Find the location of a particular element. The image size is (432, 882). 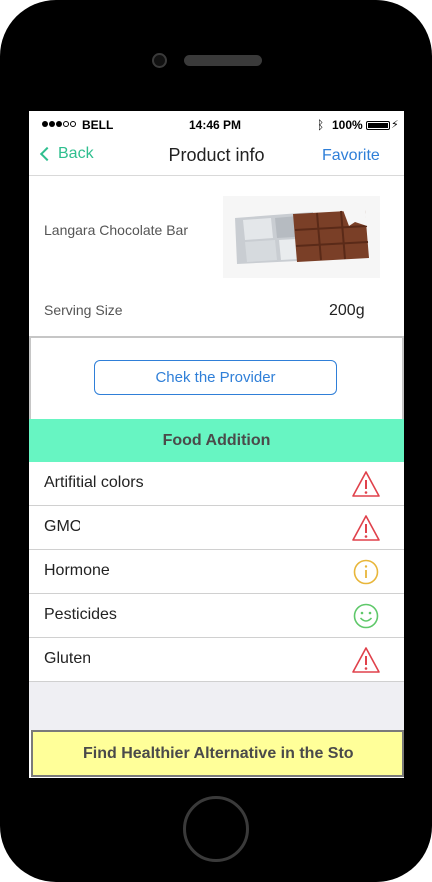

smiley-icon is located at coordinates (366, 616).